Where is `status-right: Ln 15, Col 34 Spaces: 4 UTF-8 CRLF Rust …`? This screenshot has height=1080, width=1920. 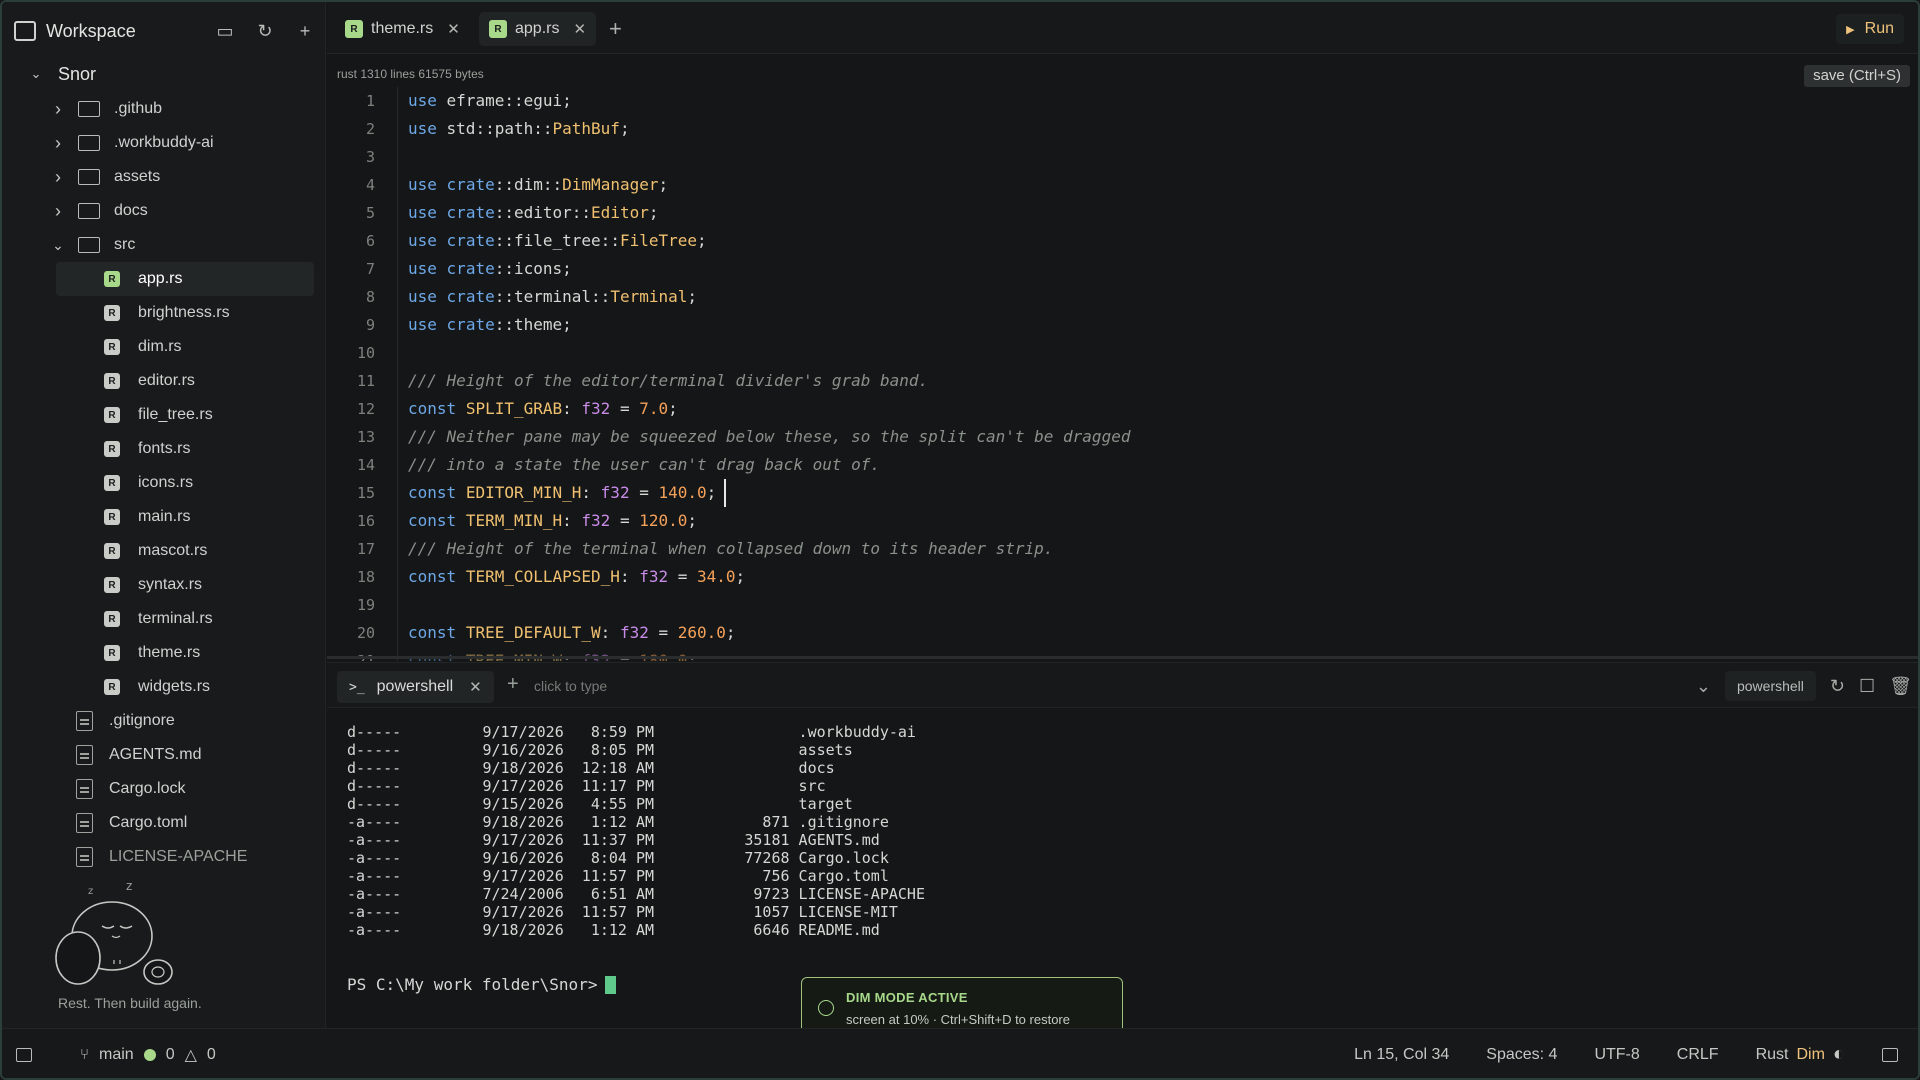 status-right: Ln 15, Col 34 Spaces: 4 UTF-8 CRLF Rust … is located at coordinates (1626, 1054).